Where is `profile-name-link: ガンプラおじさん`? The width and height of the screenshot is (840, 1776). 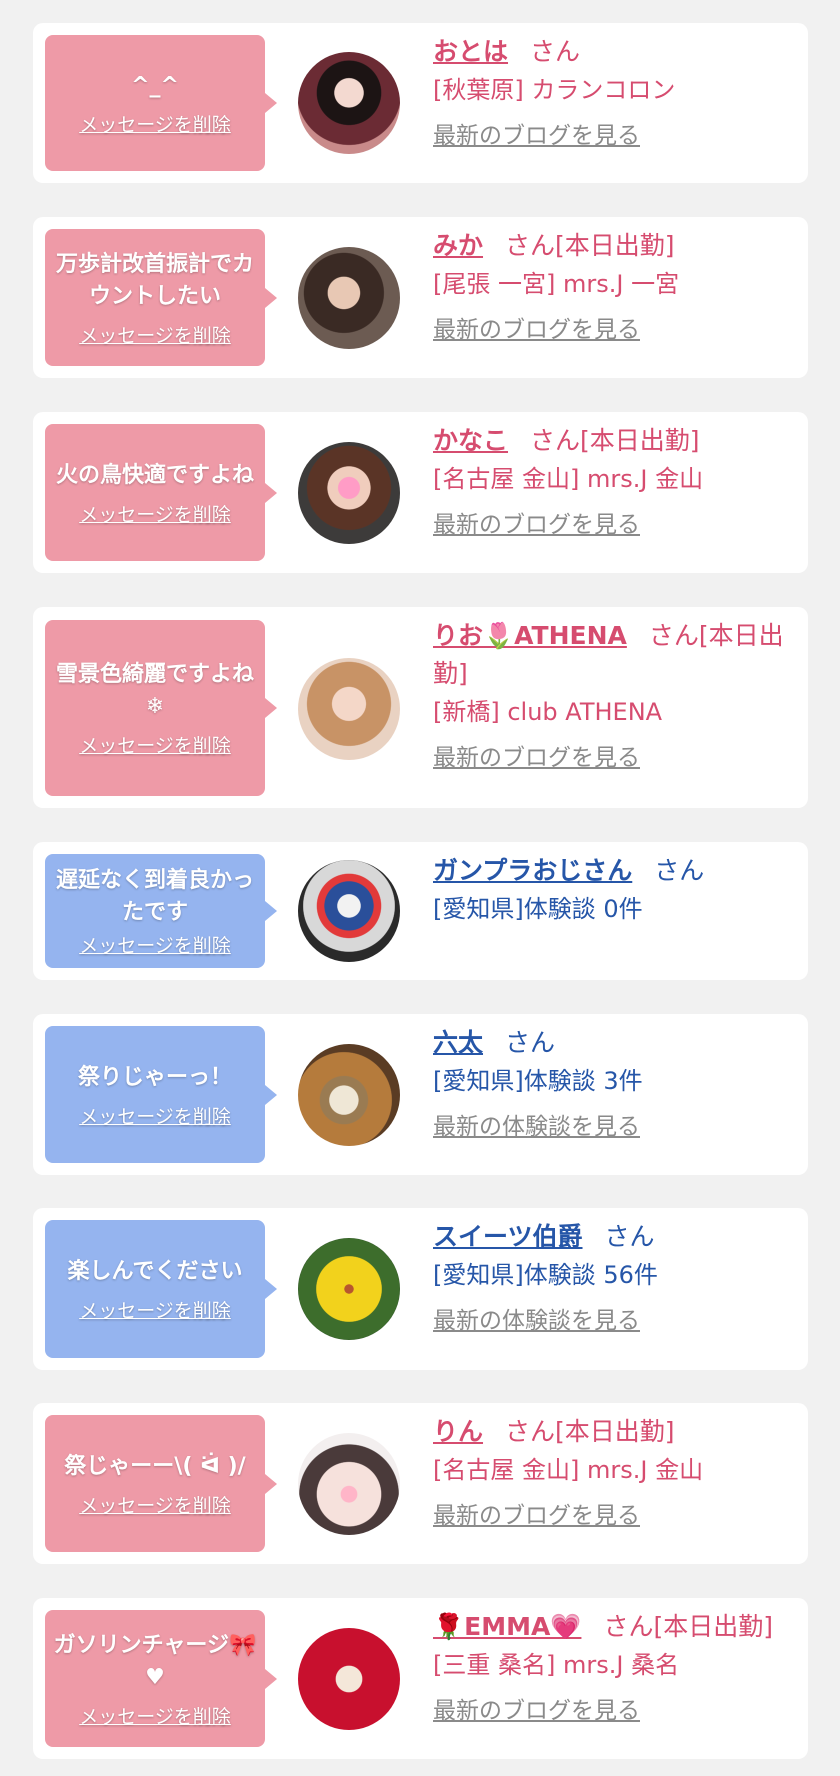 profile-name-link: ガンプラおじさん is located at coordinates (532, 870).